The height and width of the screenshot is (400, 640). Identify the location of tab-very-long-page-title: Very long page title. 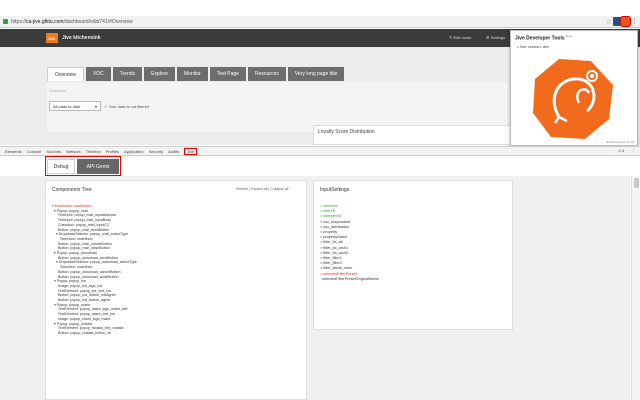
(316, 74).